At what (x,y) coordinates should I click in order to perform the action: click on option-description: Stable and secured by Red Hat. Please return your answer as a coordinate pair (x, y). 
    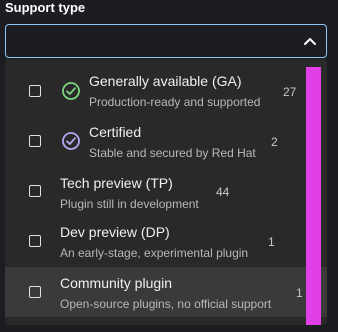
    Looking at the image, I should click on (172, 153).